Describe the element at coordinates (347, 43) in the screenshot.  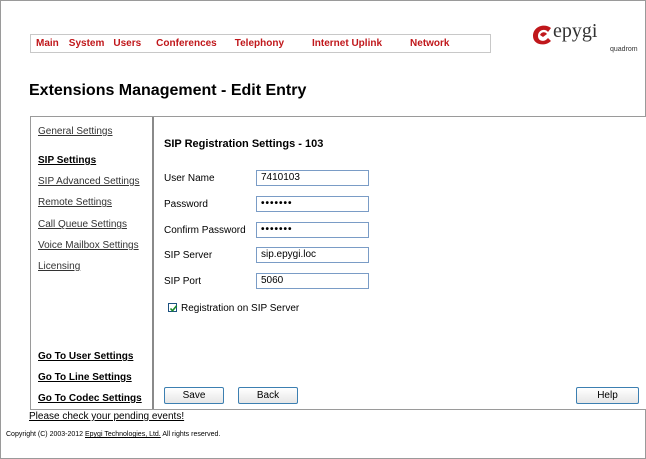
I see `nav-internet-uplink: Internet Uplink` at that location.